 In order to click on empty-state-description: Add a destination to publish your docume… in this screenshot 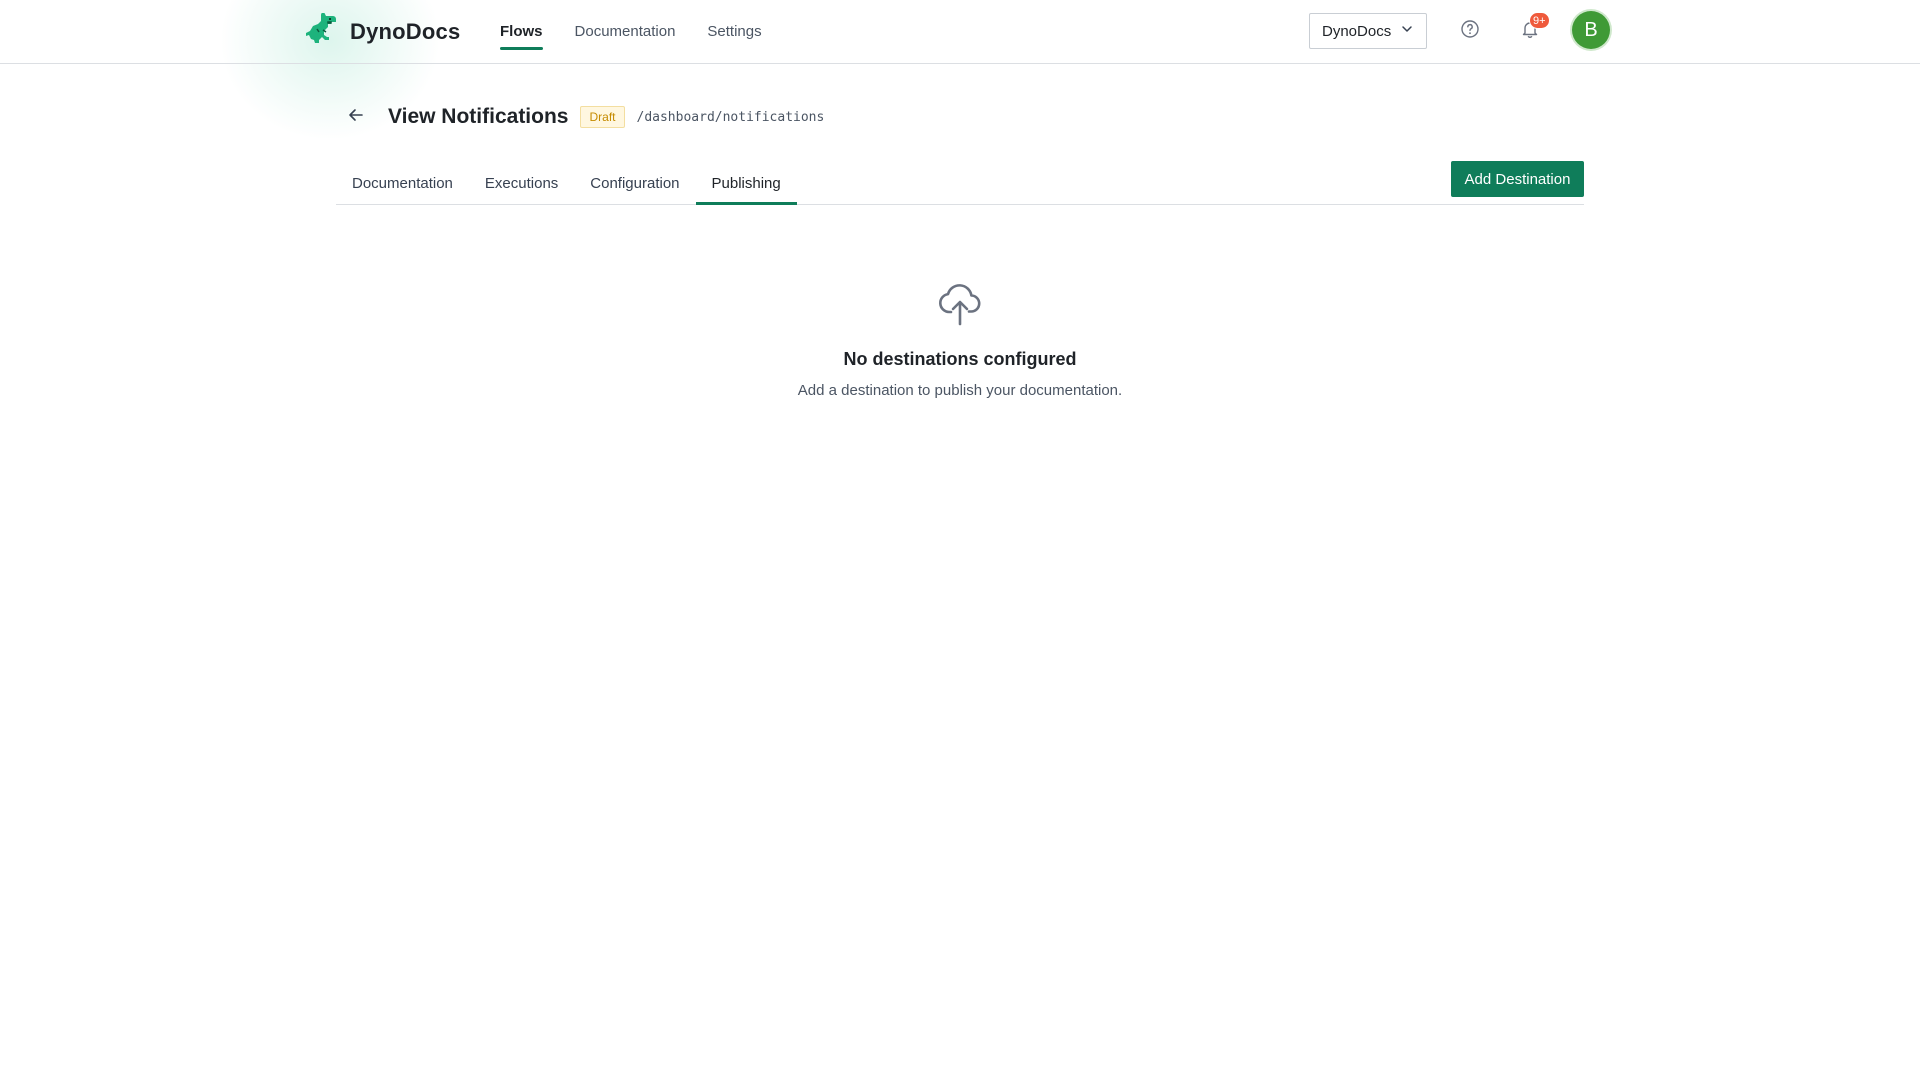, I will do `click(960, 390)`.